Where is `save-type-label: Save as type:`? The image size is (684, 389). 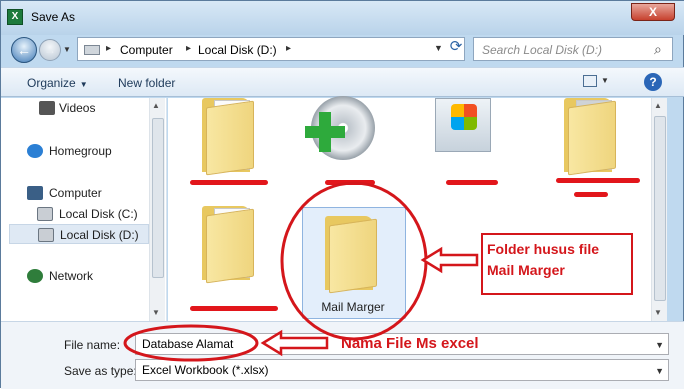 save-type-label: Save as type: is located at coordinates (100, 371).